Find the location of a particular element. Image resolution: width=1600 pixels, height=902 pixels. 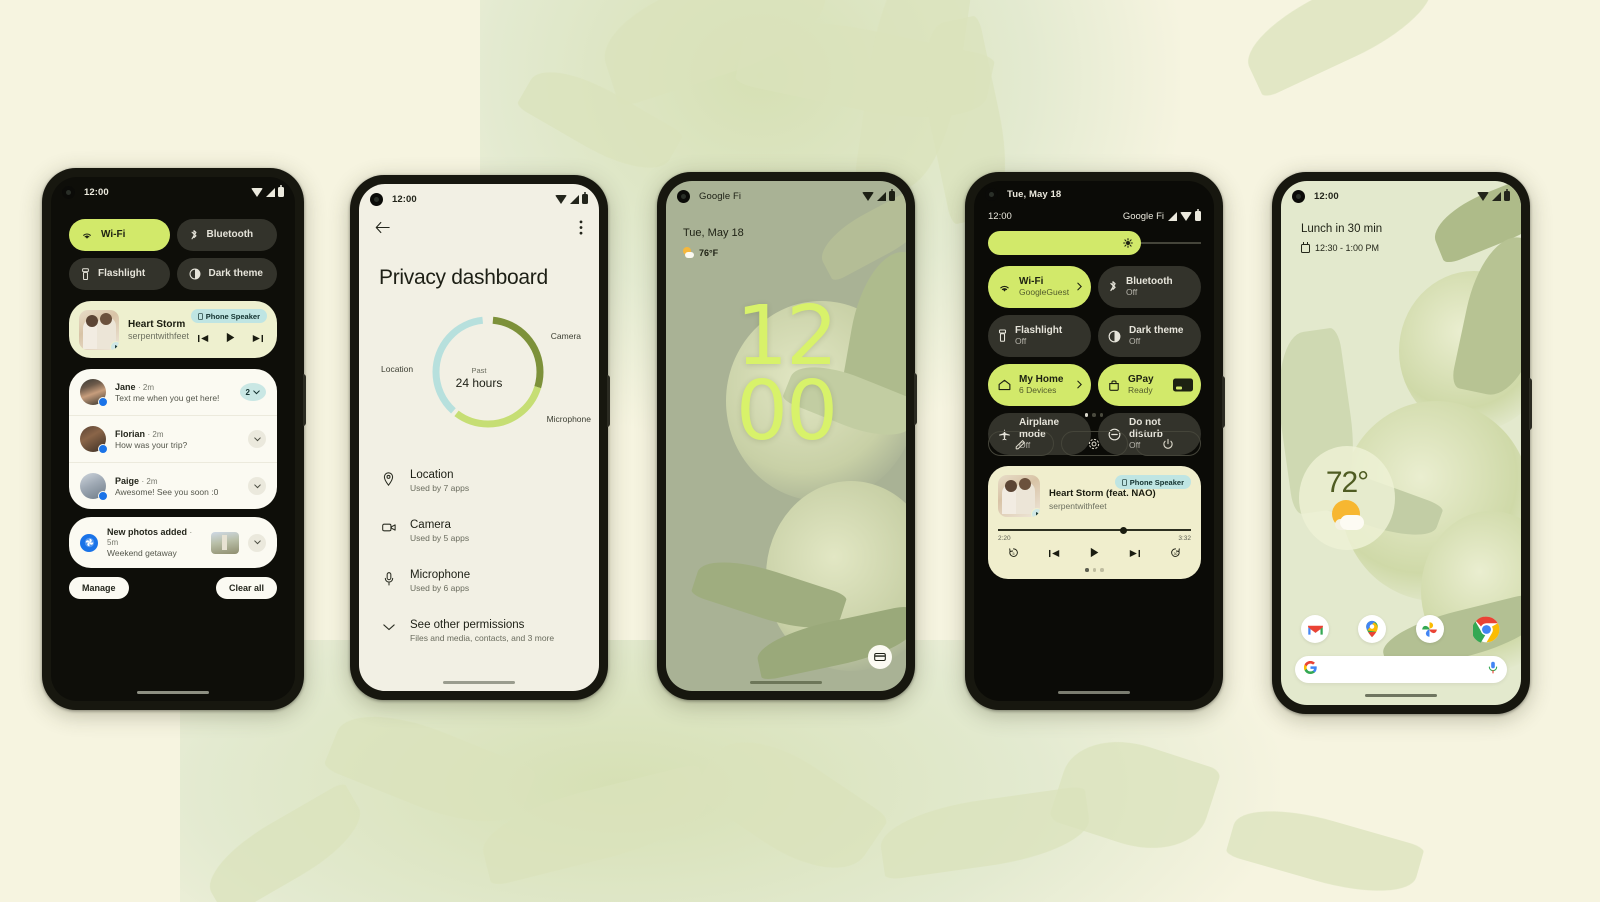

quick-settings-tiles: Wi-Fi Bluetooth Flashlight Dark theme is located at coordinates (173, 254).